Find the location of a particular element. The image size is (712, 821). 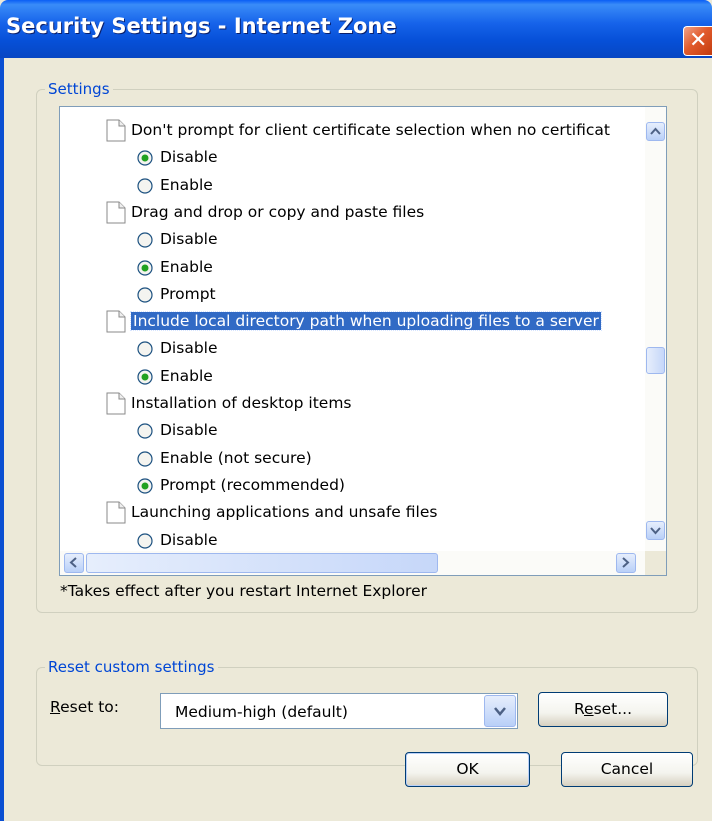

reset-legend: Reset custom settings is located at coordinates (131, 667).